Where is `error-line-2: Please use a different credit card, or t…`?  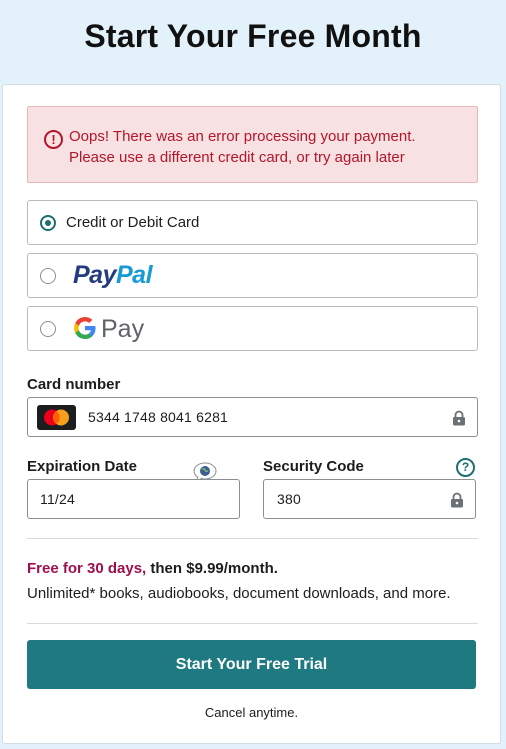 error-line-2: Please use a different credit card, or t… is located at coordinates (237, 157).